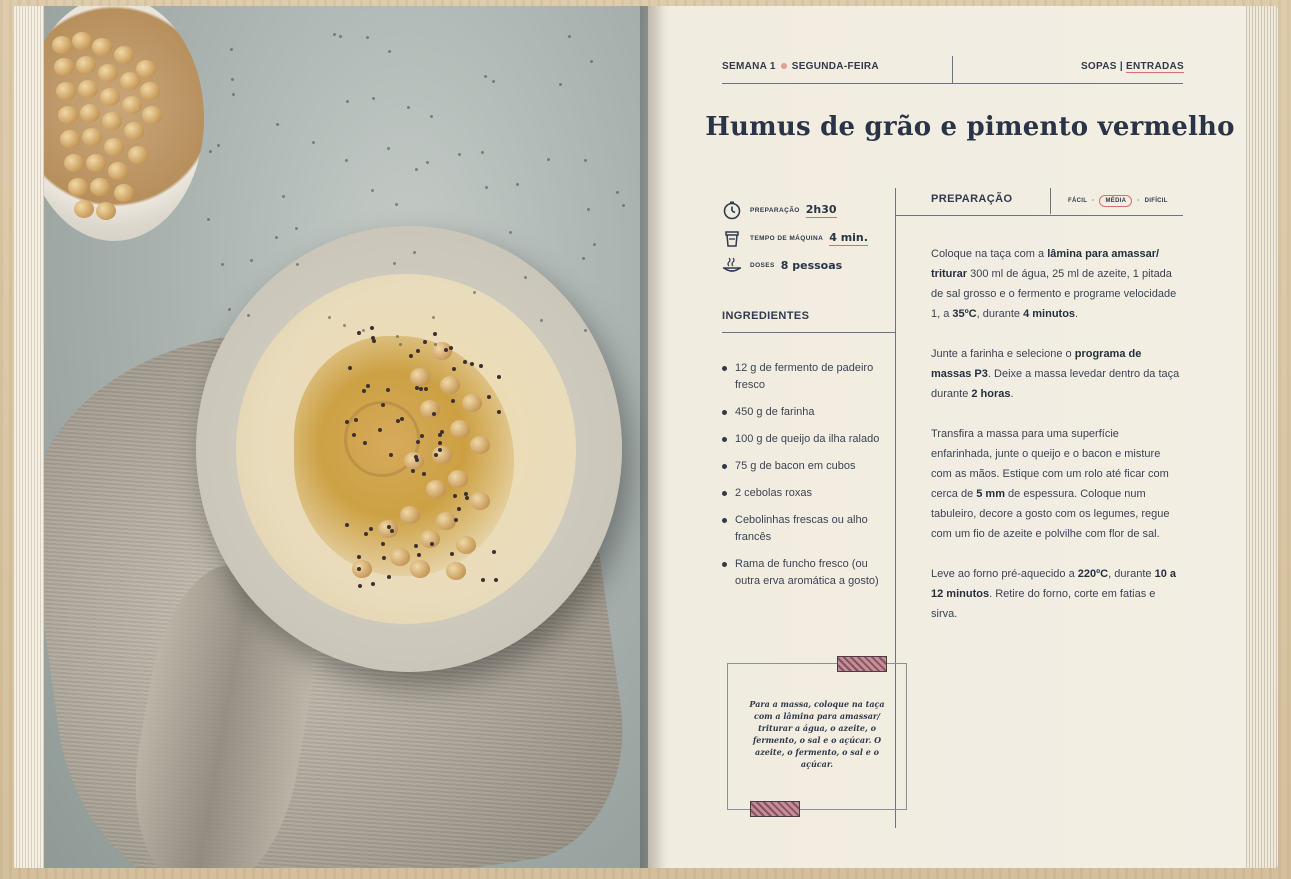  Describe the element at coordinates (802, 529) in the screenshot. I see `ingredient-item: Cebolinhas frescas ou alho francês` at that location.